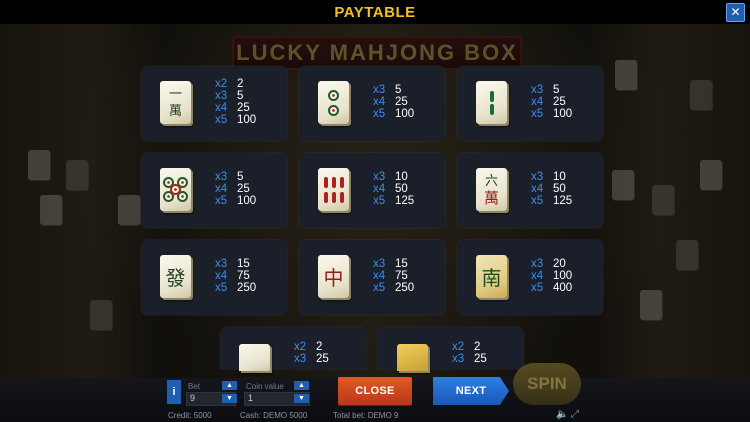 The image size is (750, 422). Describe the element at coordinates (333, 189) in the screenshot. I see `six-bamboo-tile-icon` at that location.